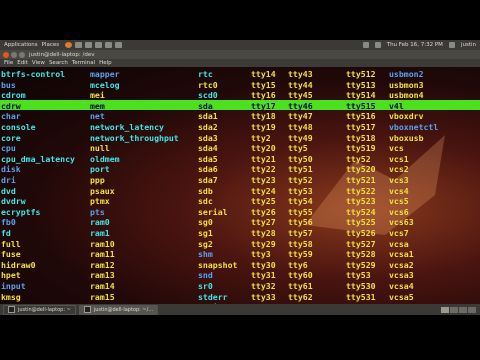  Describe the element at coordinates (14, 54) in the screenshot. I see `minimize-window-icon` at that location.